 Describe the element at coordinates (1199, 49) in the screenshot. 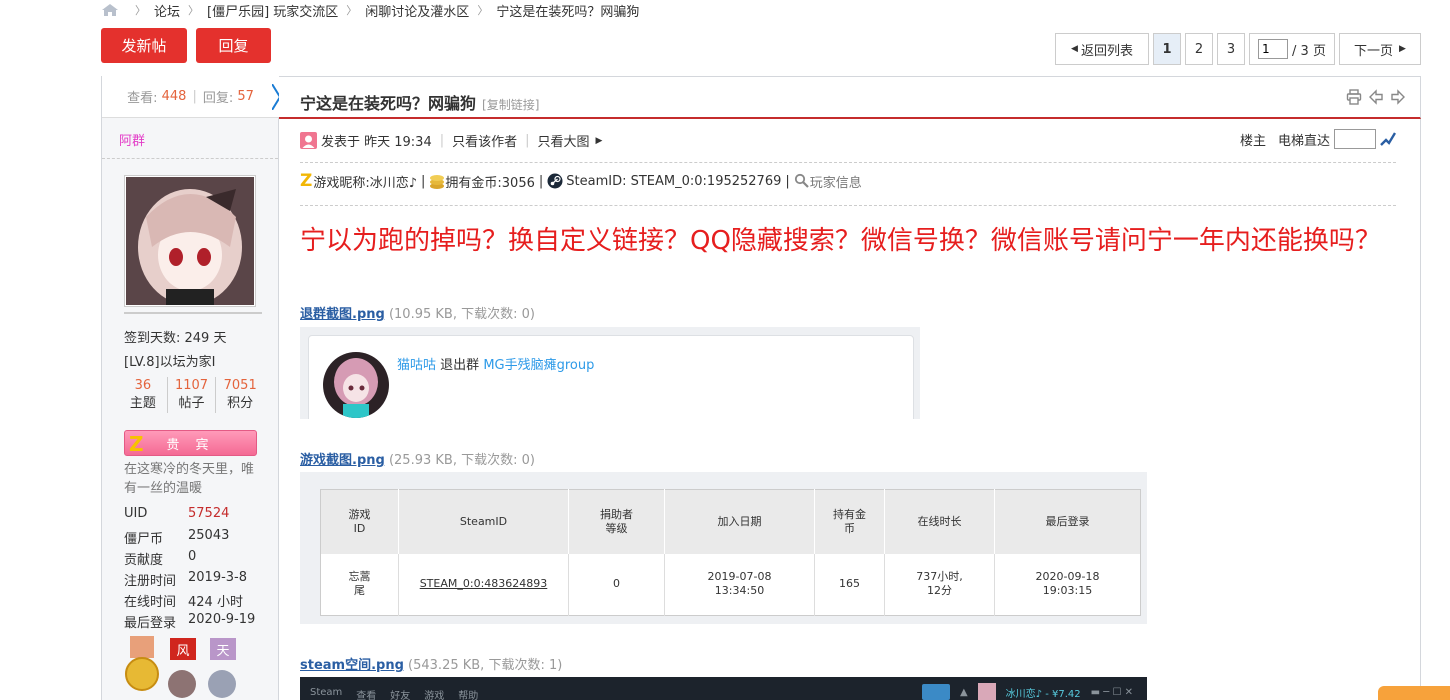

I see `page-2-button: 2` at that location.